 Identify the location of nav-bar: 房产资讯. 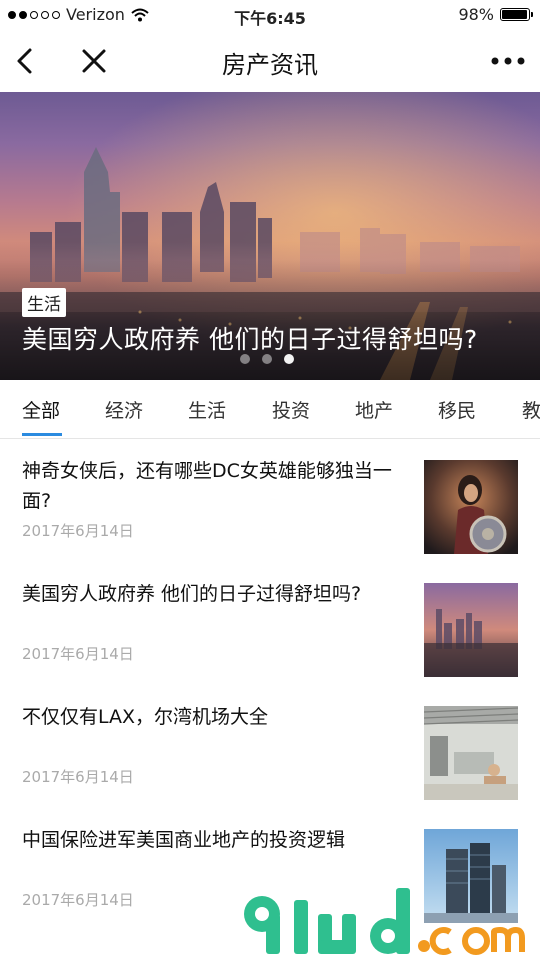
(270, 61).